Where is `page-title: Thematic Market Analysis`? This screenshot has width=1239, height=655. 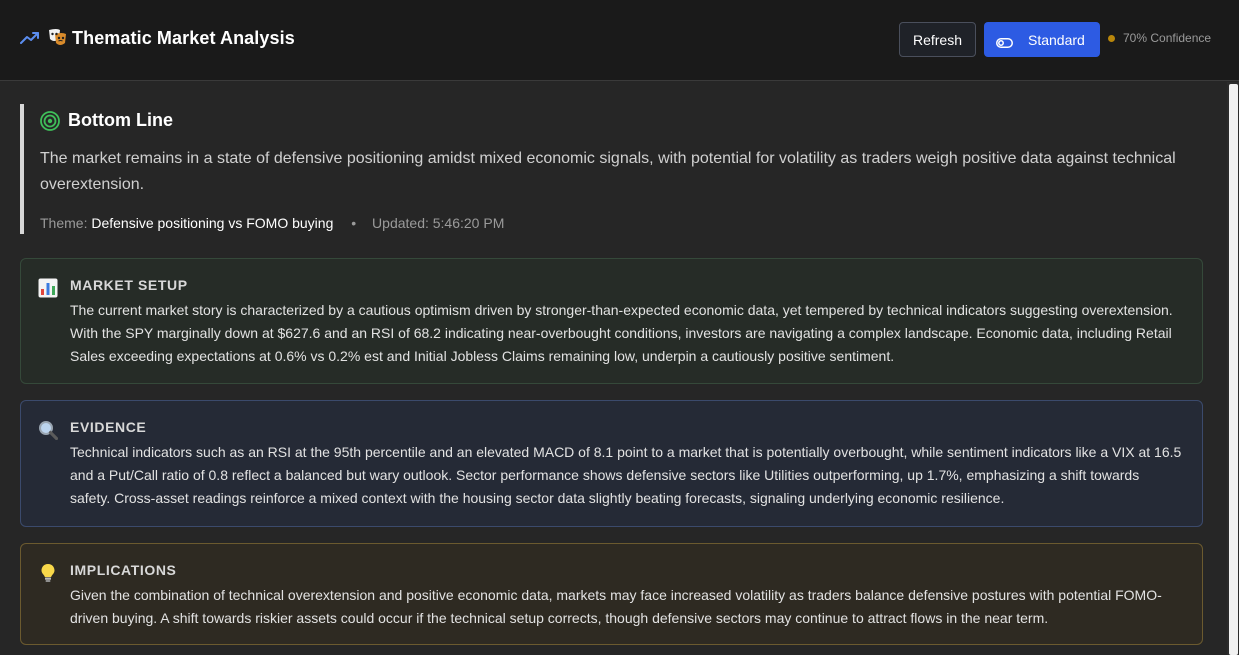
page-title: Thematic Market Analysis is located at coordinates (183, 37).